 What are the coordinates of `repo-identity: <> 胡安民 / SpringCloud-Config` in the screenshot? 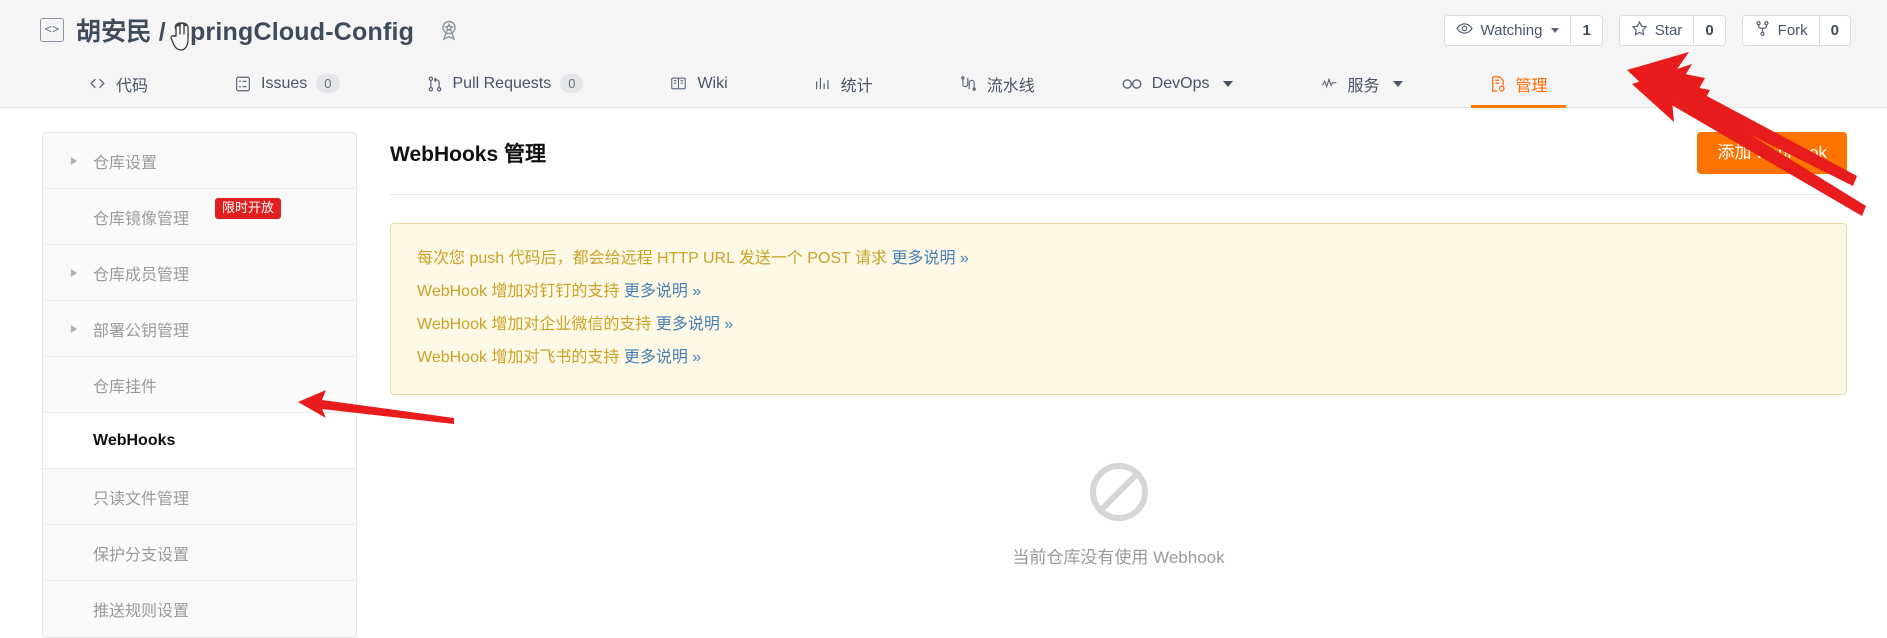 It's located at (251, 30).